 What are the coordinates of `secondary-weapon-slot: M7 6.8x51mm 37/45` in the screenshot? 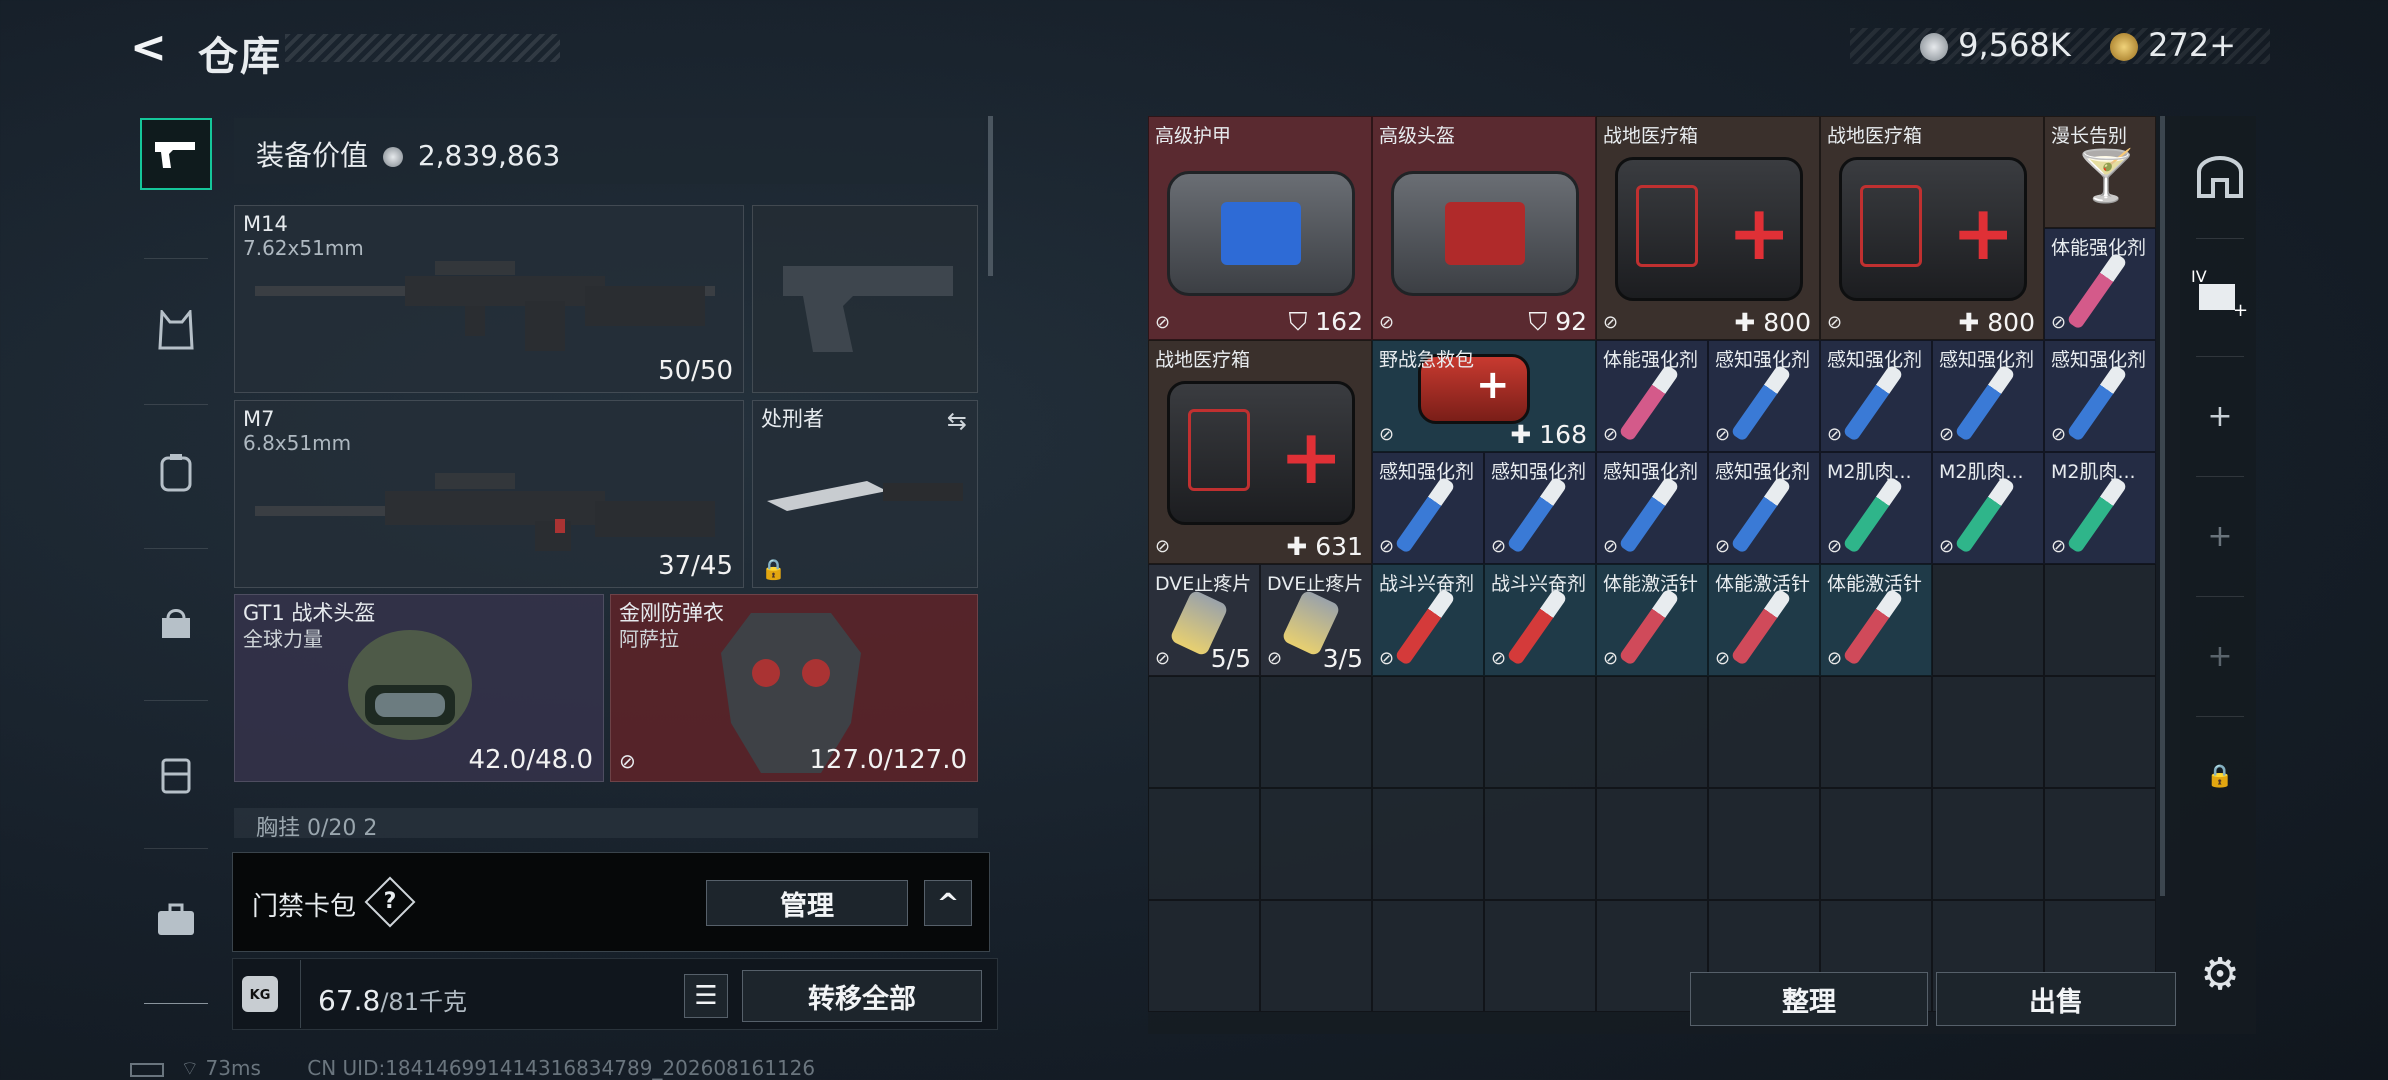 It's located at (489, 494).